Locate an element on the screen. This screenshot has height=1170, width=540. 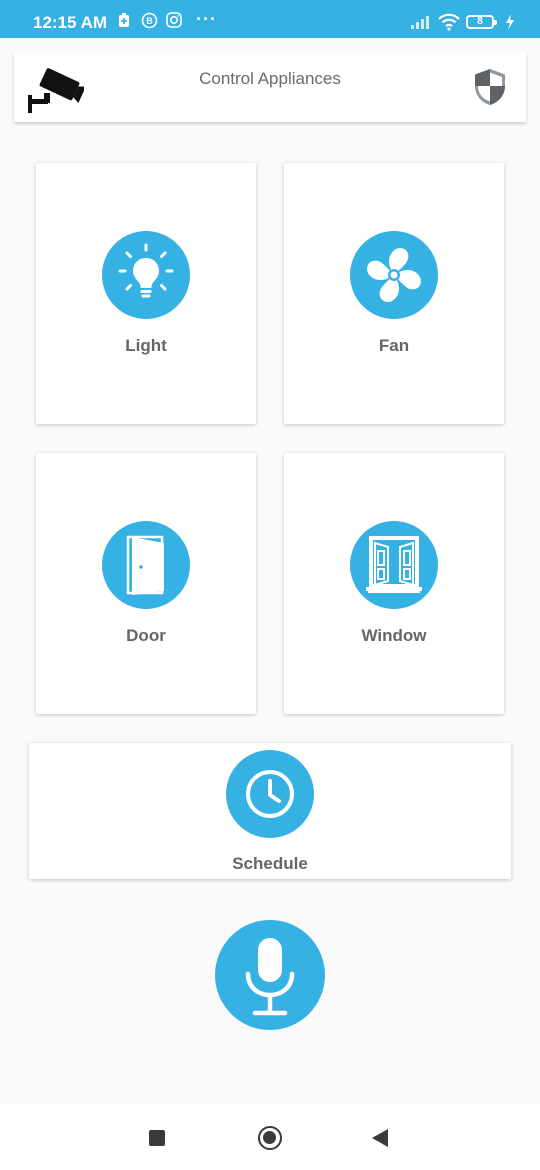
door-icon is located at coordinates (145, 565).